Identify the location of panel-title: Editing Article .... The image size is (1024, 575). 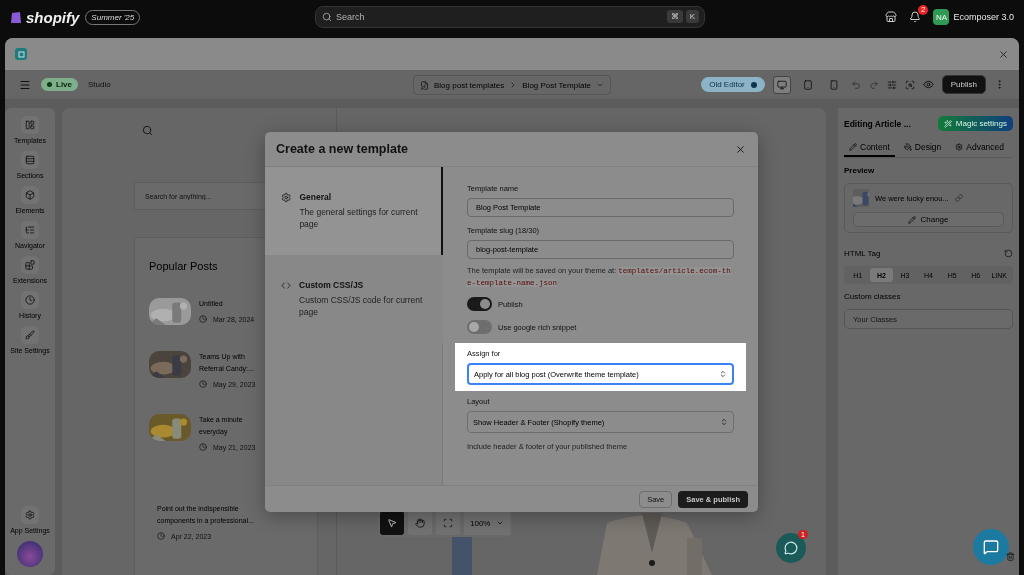
(877, 123).